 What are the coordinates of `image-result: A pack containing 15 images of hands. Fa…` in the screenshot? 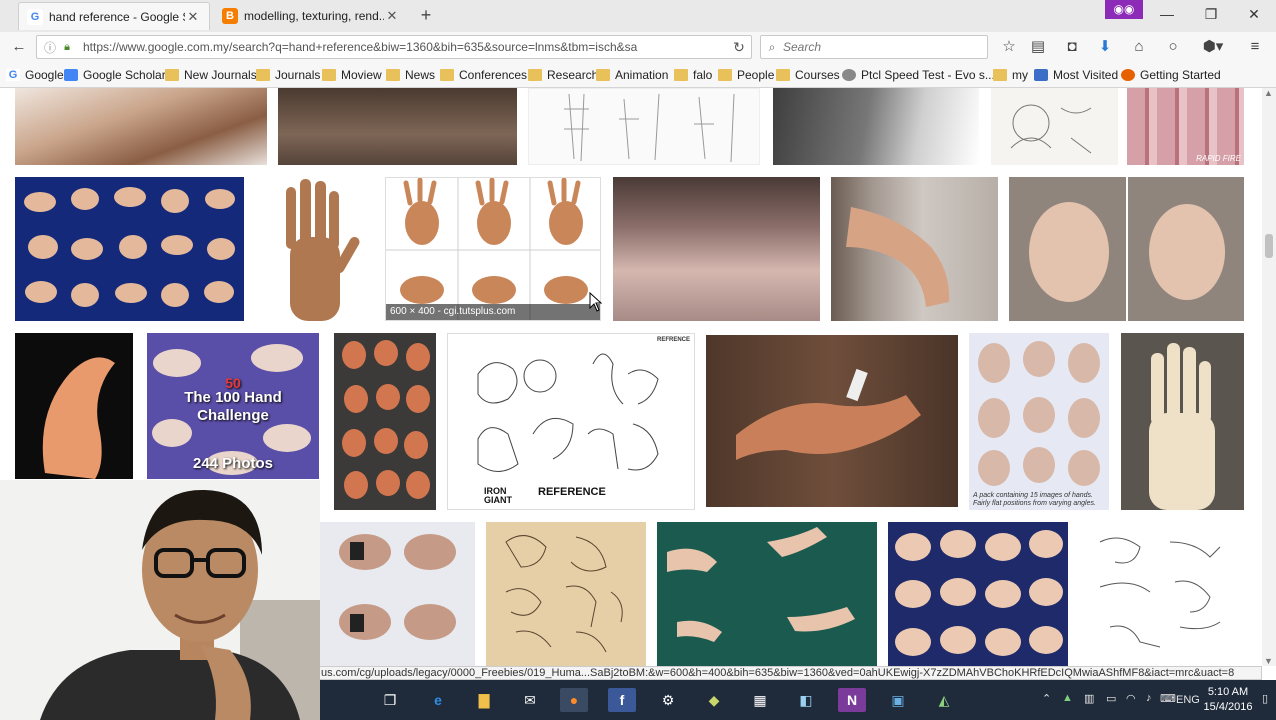 It's located at (1039, 421).